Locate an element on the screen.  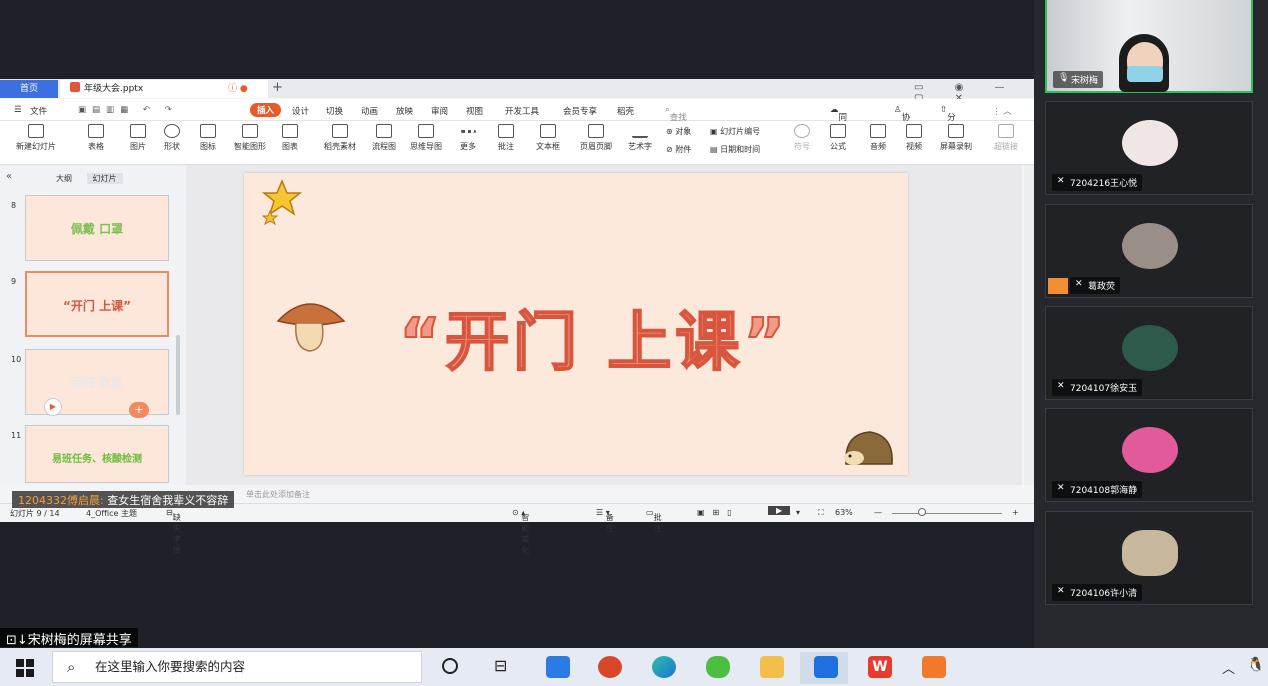
slide-thumb-selected: “开门 上课” is located at coordinates (97, 304).